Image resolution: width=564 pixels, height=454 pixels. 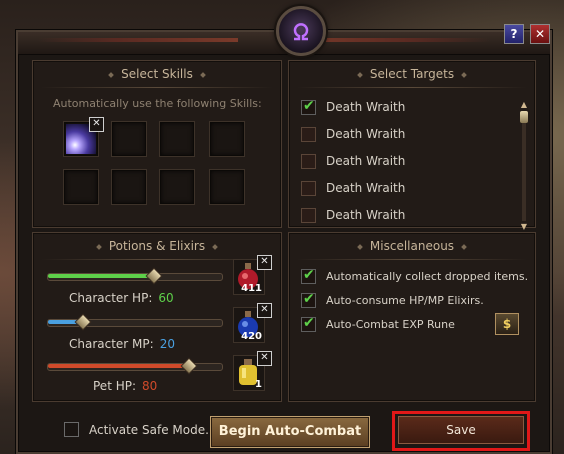 What do you see at coordinates (138, 40) in the screenshot?
I see `titlebar-ornament-left` at bounding box center [138, 40].